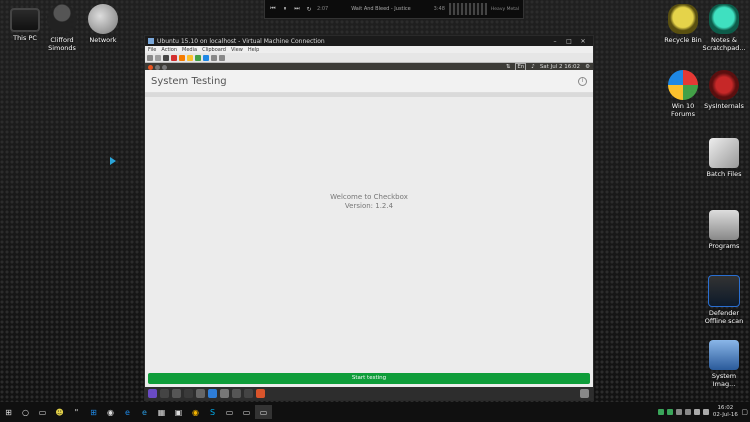 This screenshot has width=750, height=422. Describe the element at coordinates (103, 19) in the screenshot. I see `globe-icon` at that location.